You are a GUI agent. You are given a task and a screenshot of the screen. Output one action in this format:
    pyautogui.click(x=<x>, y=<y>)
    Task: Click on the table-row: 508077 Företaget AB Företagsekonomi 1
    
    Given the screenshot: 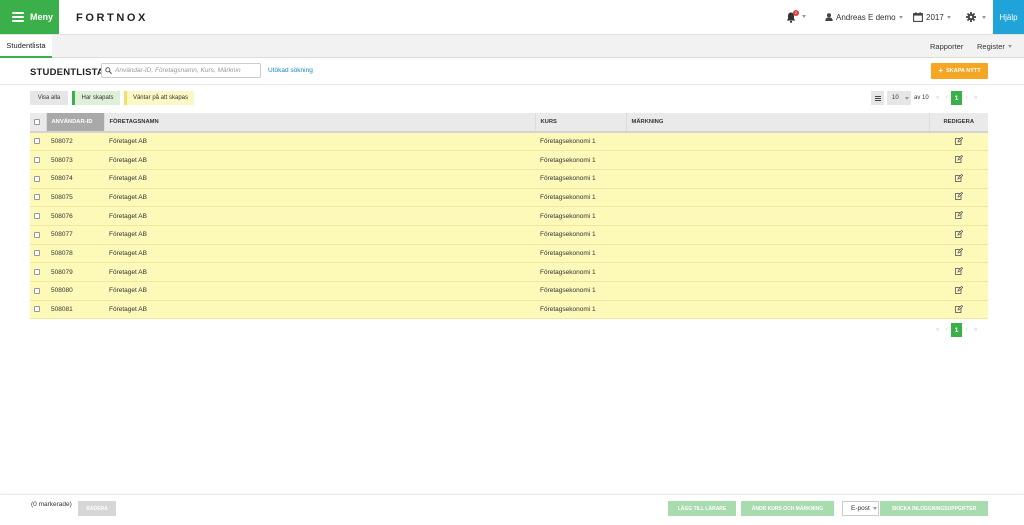 What is the action you would take?
    pyautogui.click(x=509, y=235)
    